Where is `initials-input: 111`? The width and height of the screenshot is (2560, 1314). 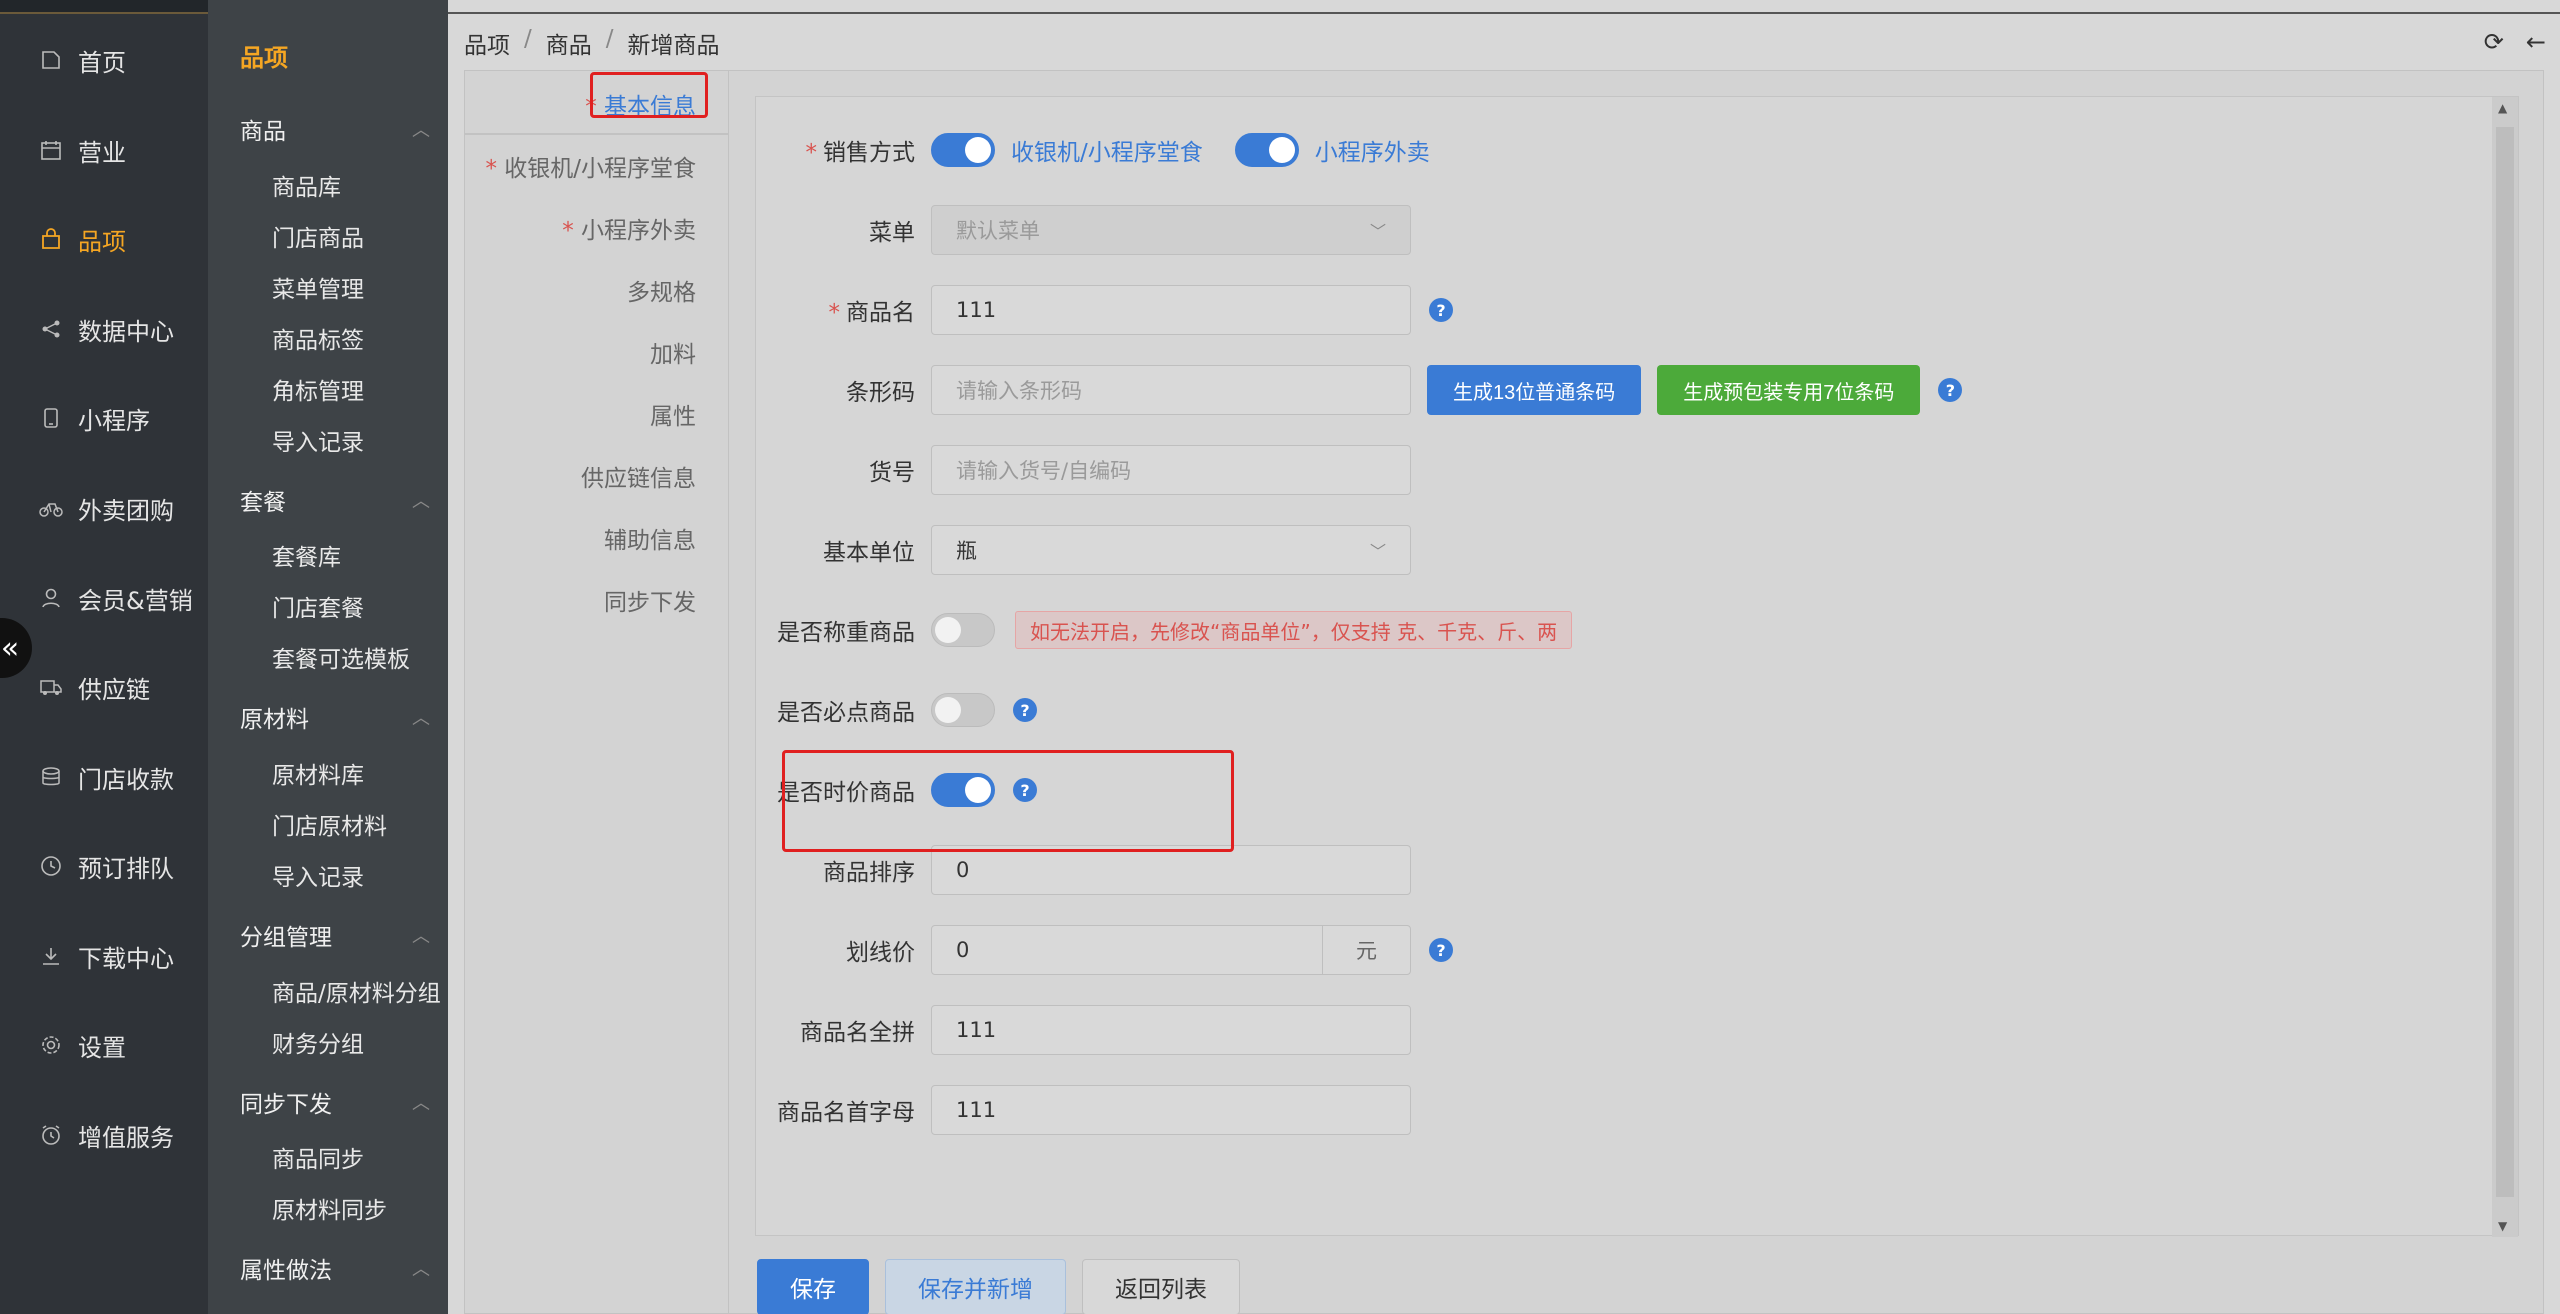 initials-input: 111 is located at coordinates (1171, 1110).